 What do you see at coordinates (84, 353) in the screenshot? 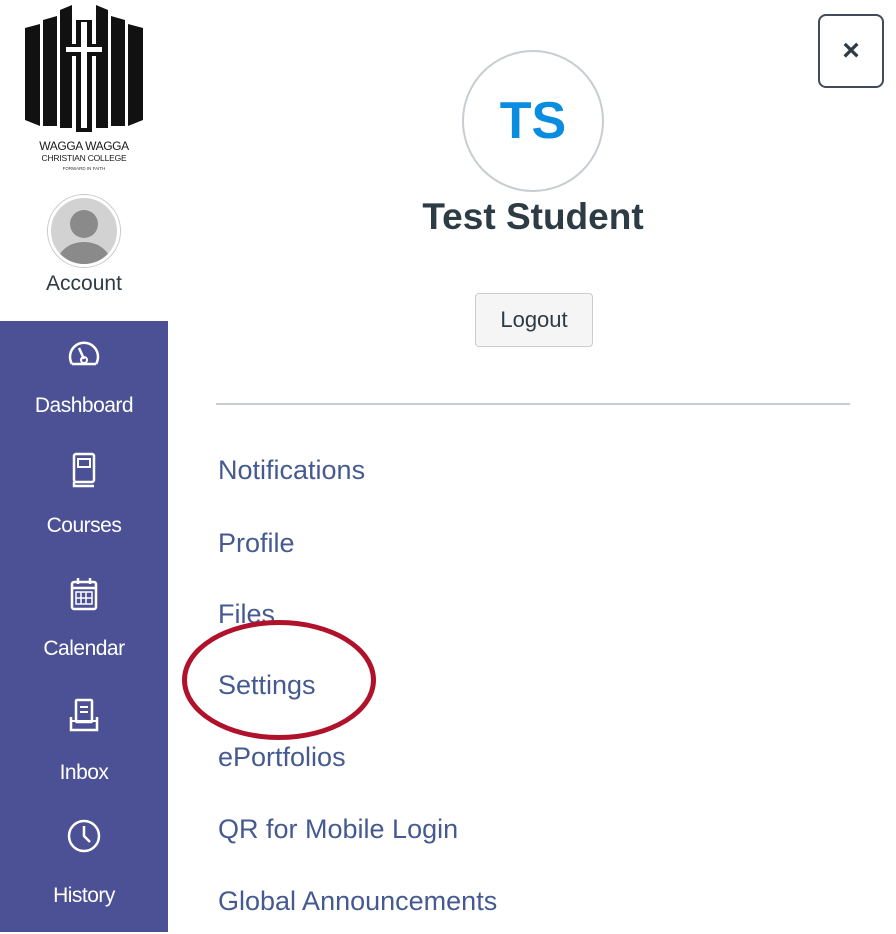
I see `dashboard-icon` at bounding box center [84, 353].